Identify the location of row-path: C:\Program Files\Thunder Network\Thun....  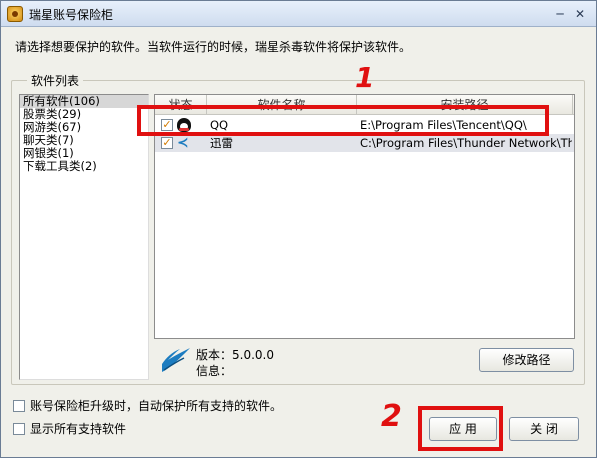
(466, 143).